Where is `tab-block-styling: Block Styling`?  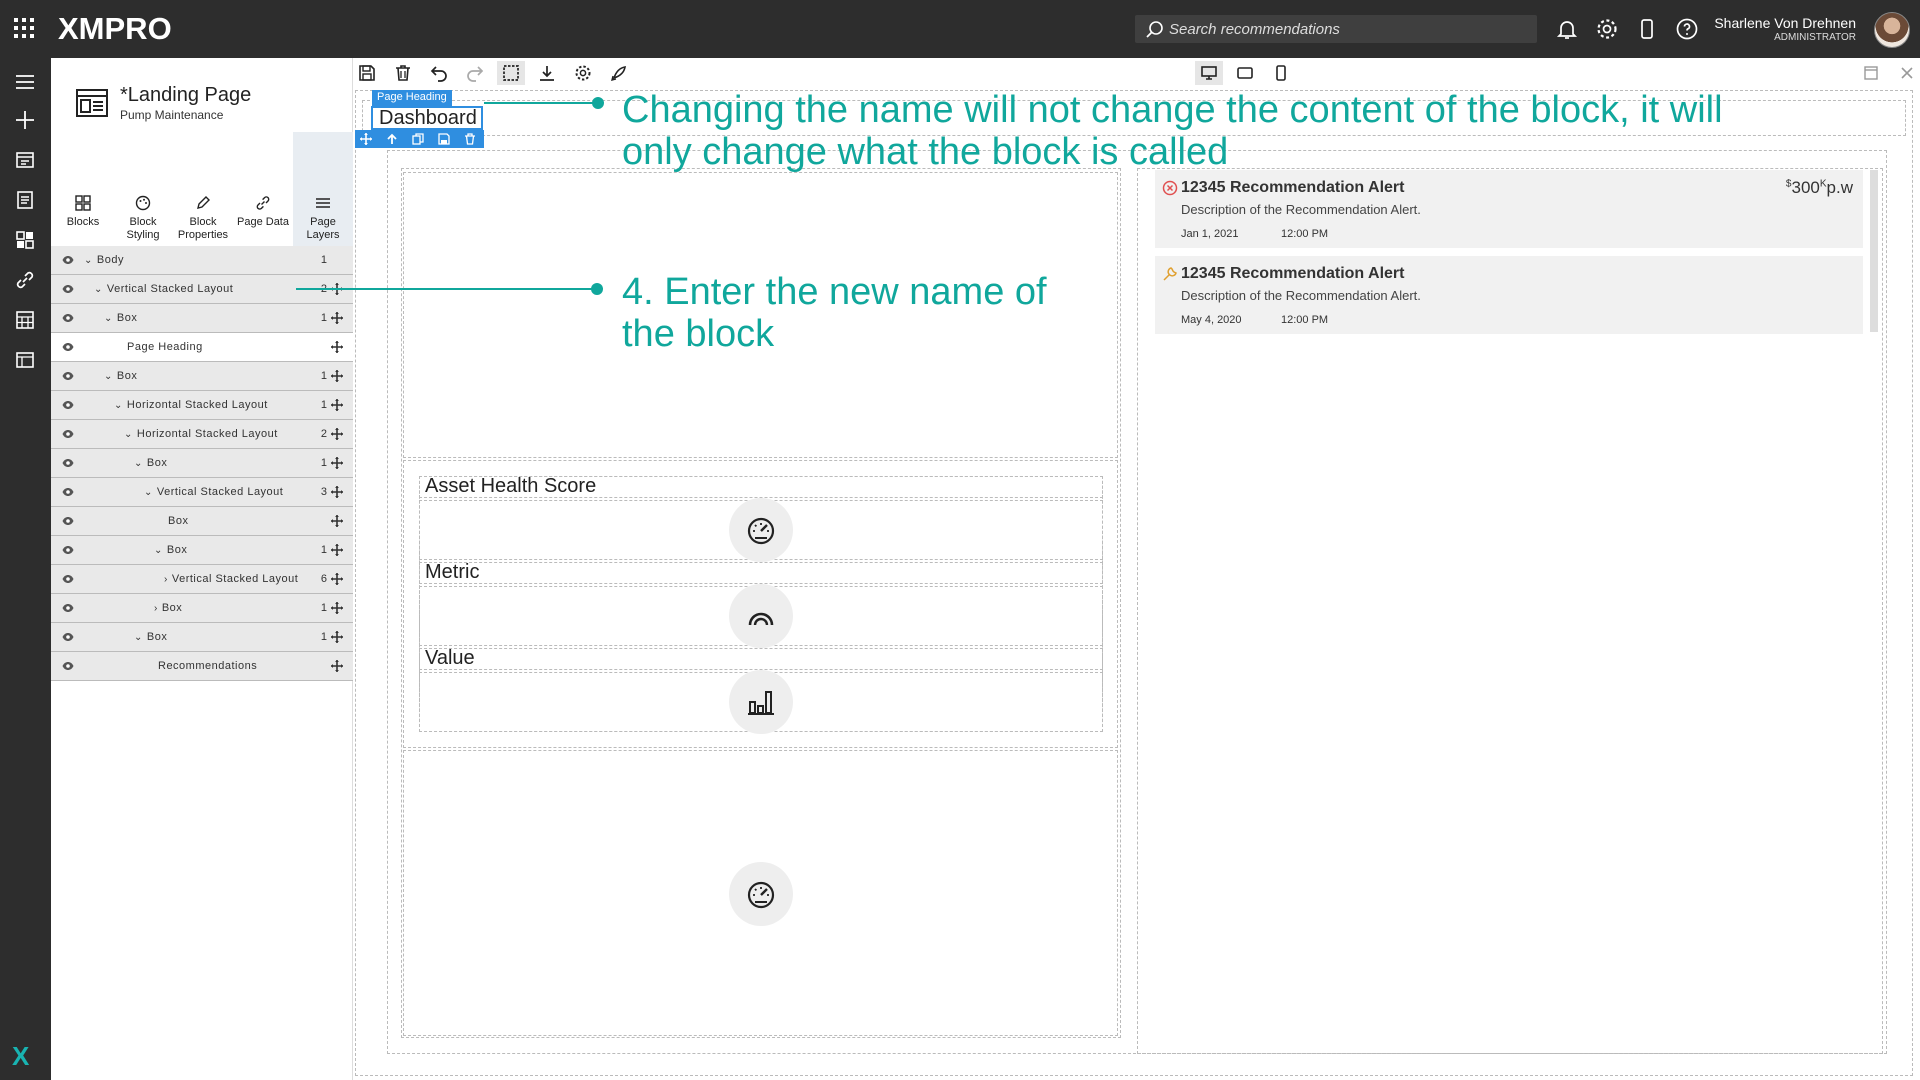 tab-block-styling: Block Styling is located at coordinates (143, 189).